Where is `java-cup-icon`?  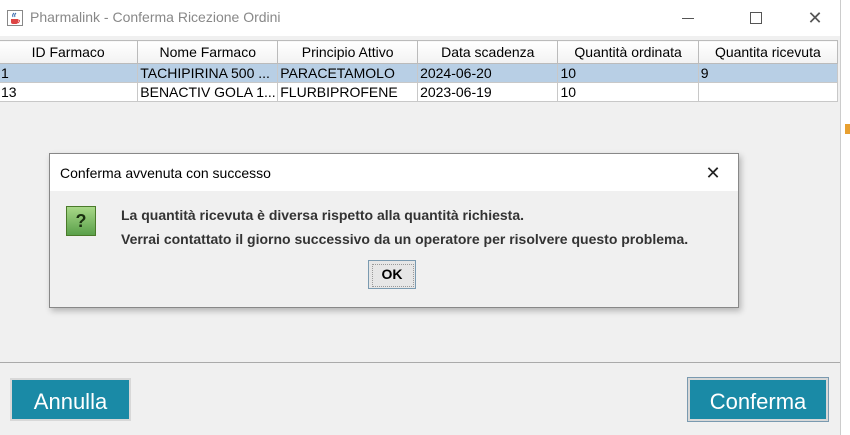
java-cup-icon is located at coordinates (15, 18).